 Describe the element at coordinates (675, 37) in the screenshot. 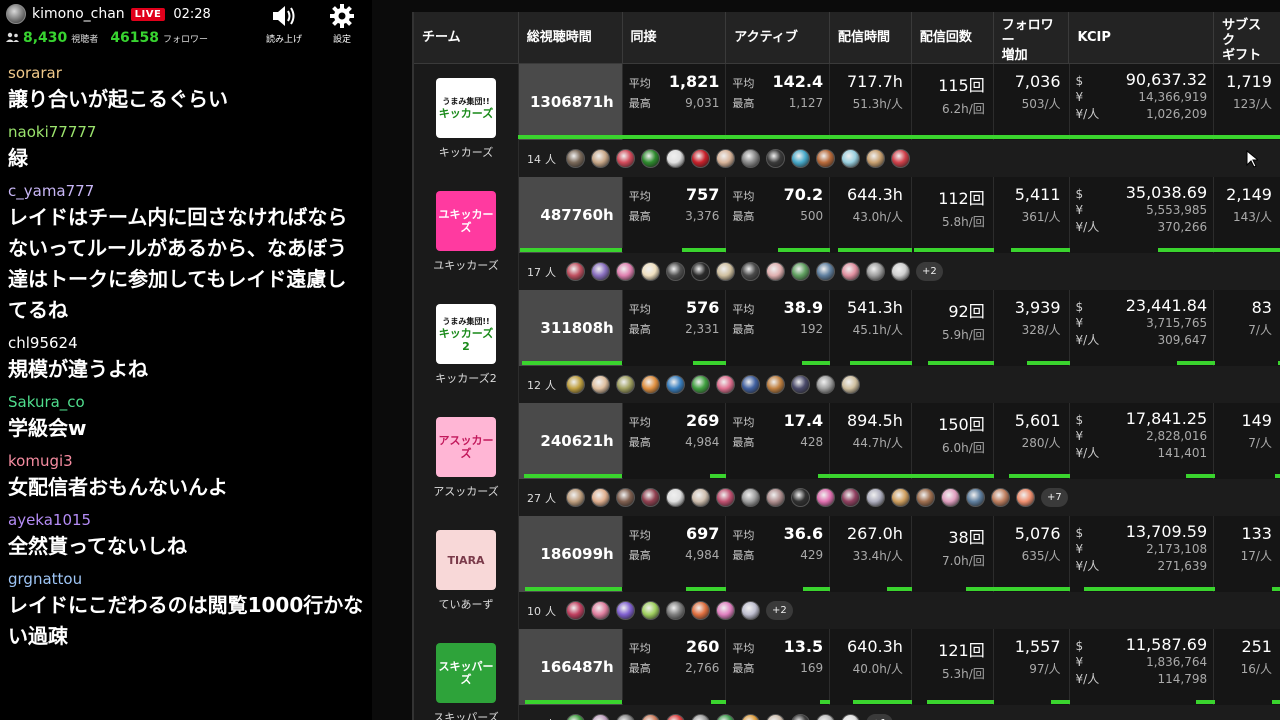

I see `col-header-concurrent: 同接` at that location.